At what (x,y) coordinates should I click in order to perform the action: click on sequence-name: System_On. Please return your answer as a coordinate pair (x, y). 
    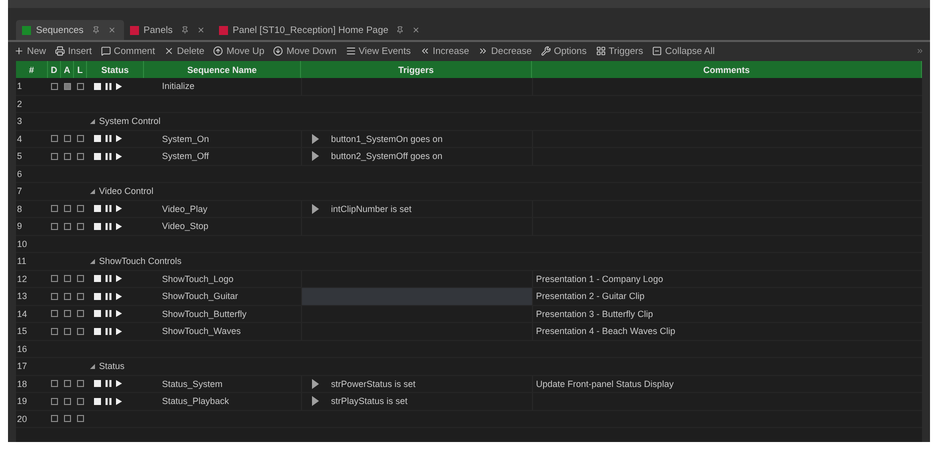
    Looking at the image, I should click on (177, 139).